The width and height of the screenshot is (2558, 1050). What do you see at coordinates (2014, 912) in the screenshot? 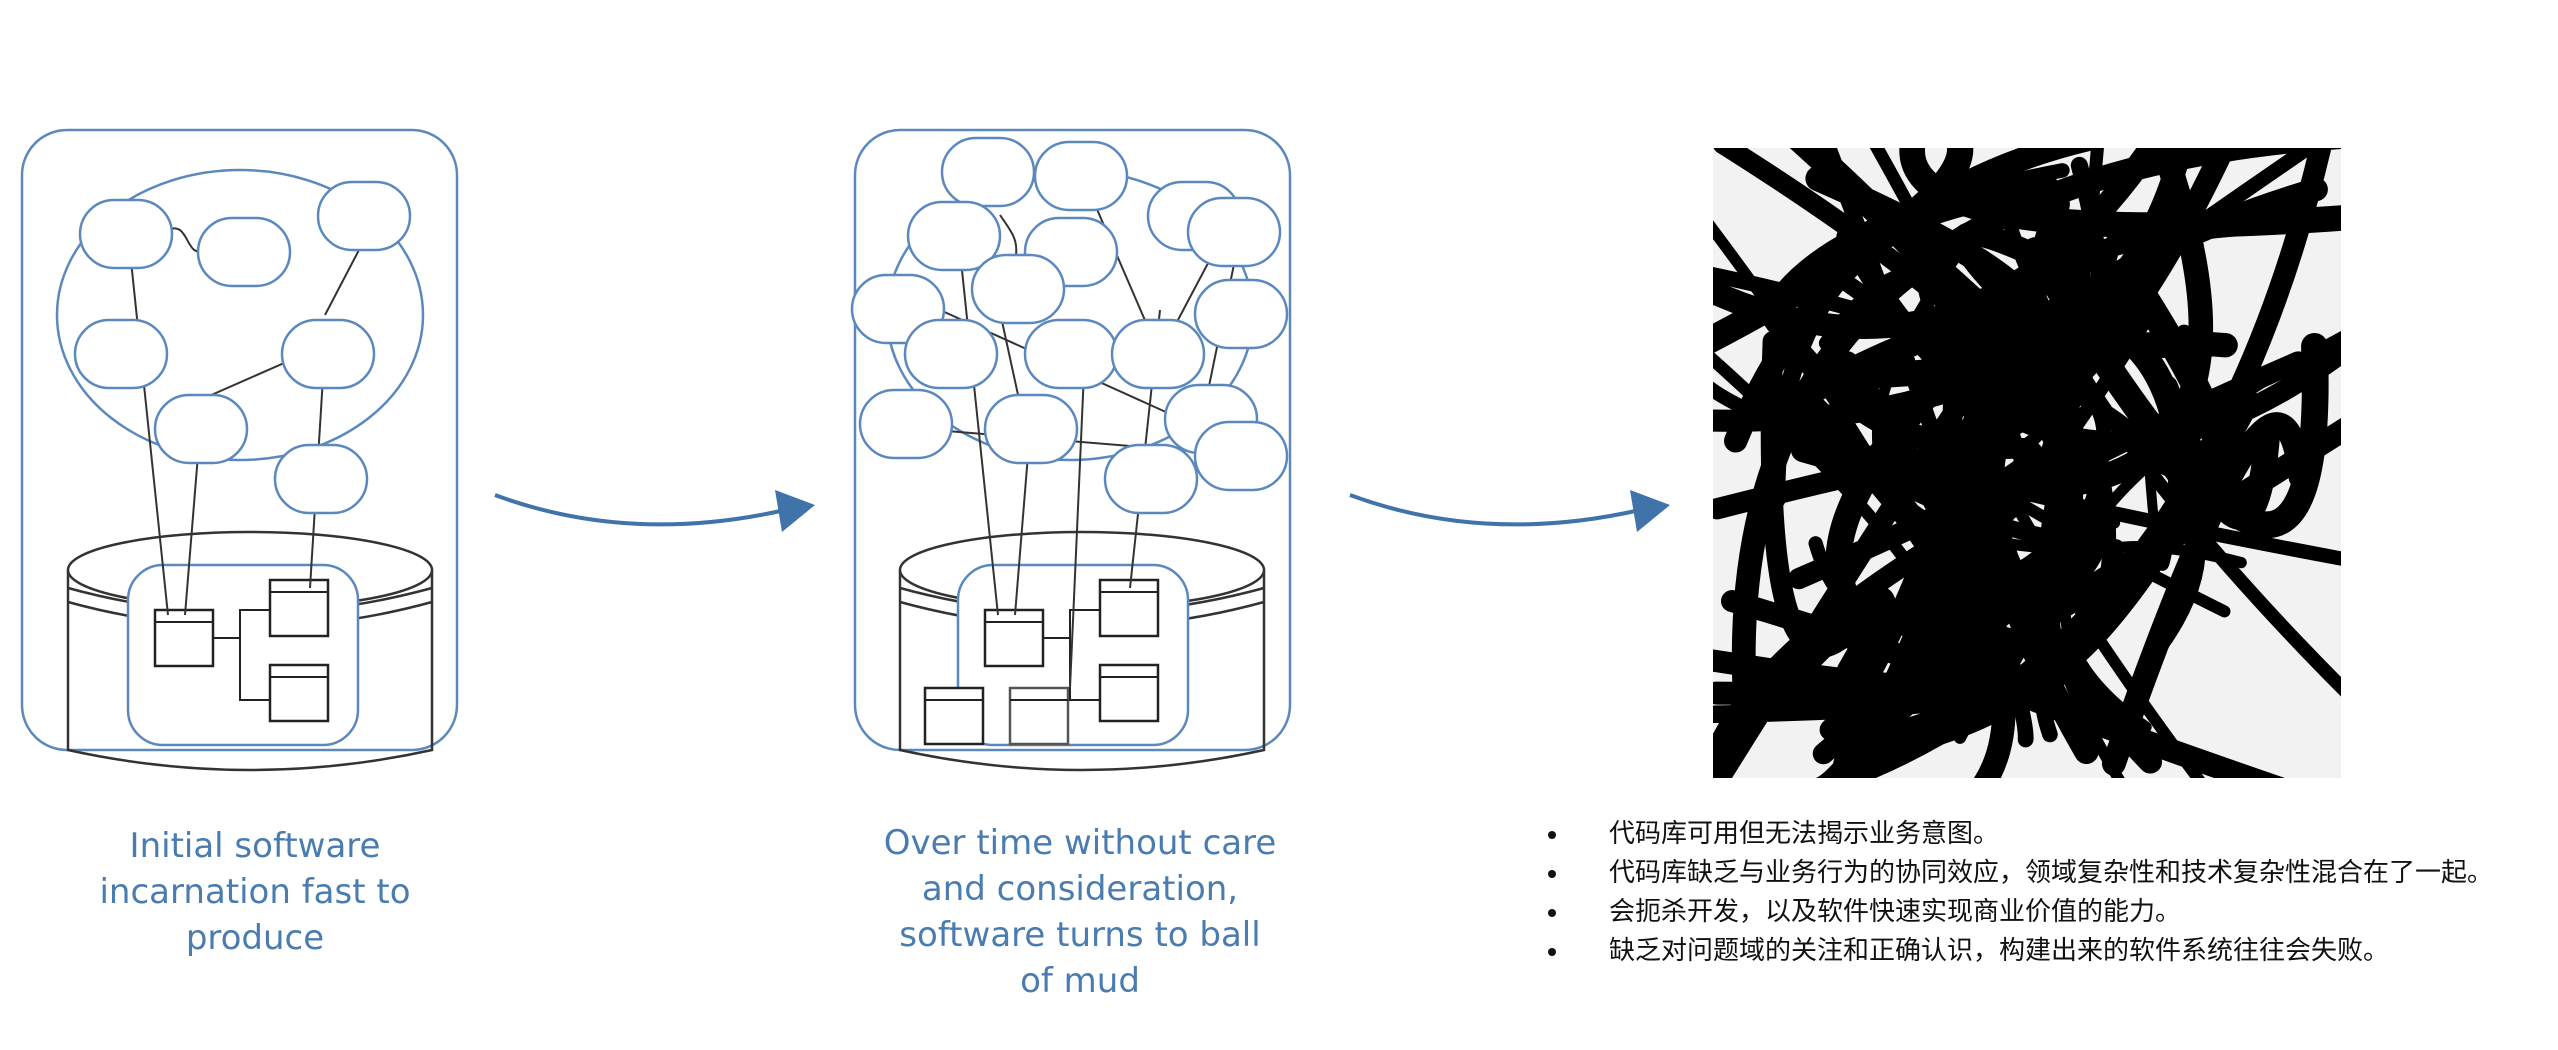
I see `list-item: 会扼杀开发，以及软件快速实现商业价值的能力。` at bounding box center [2014, 912].